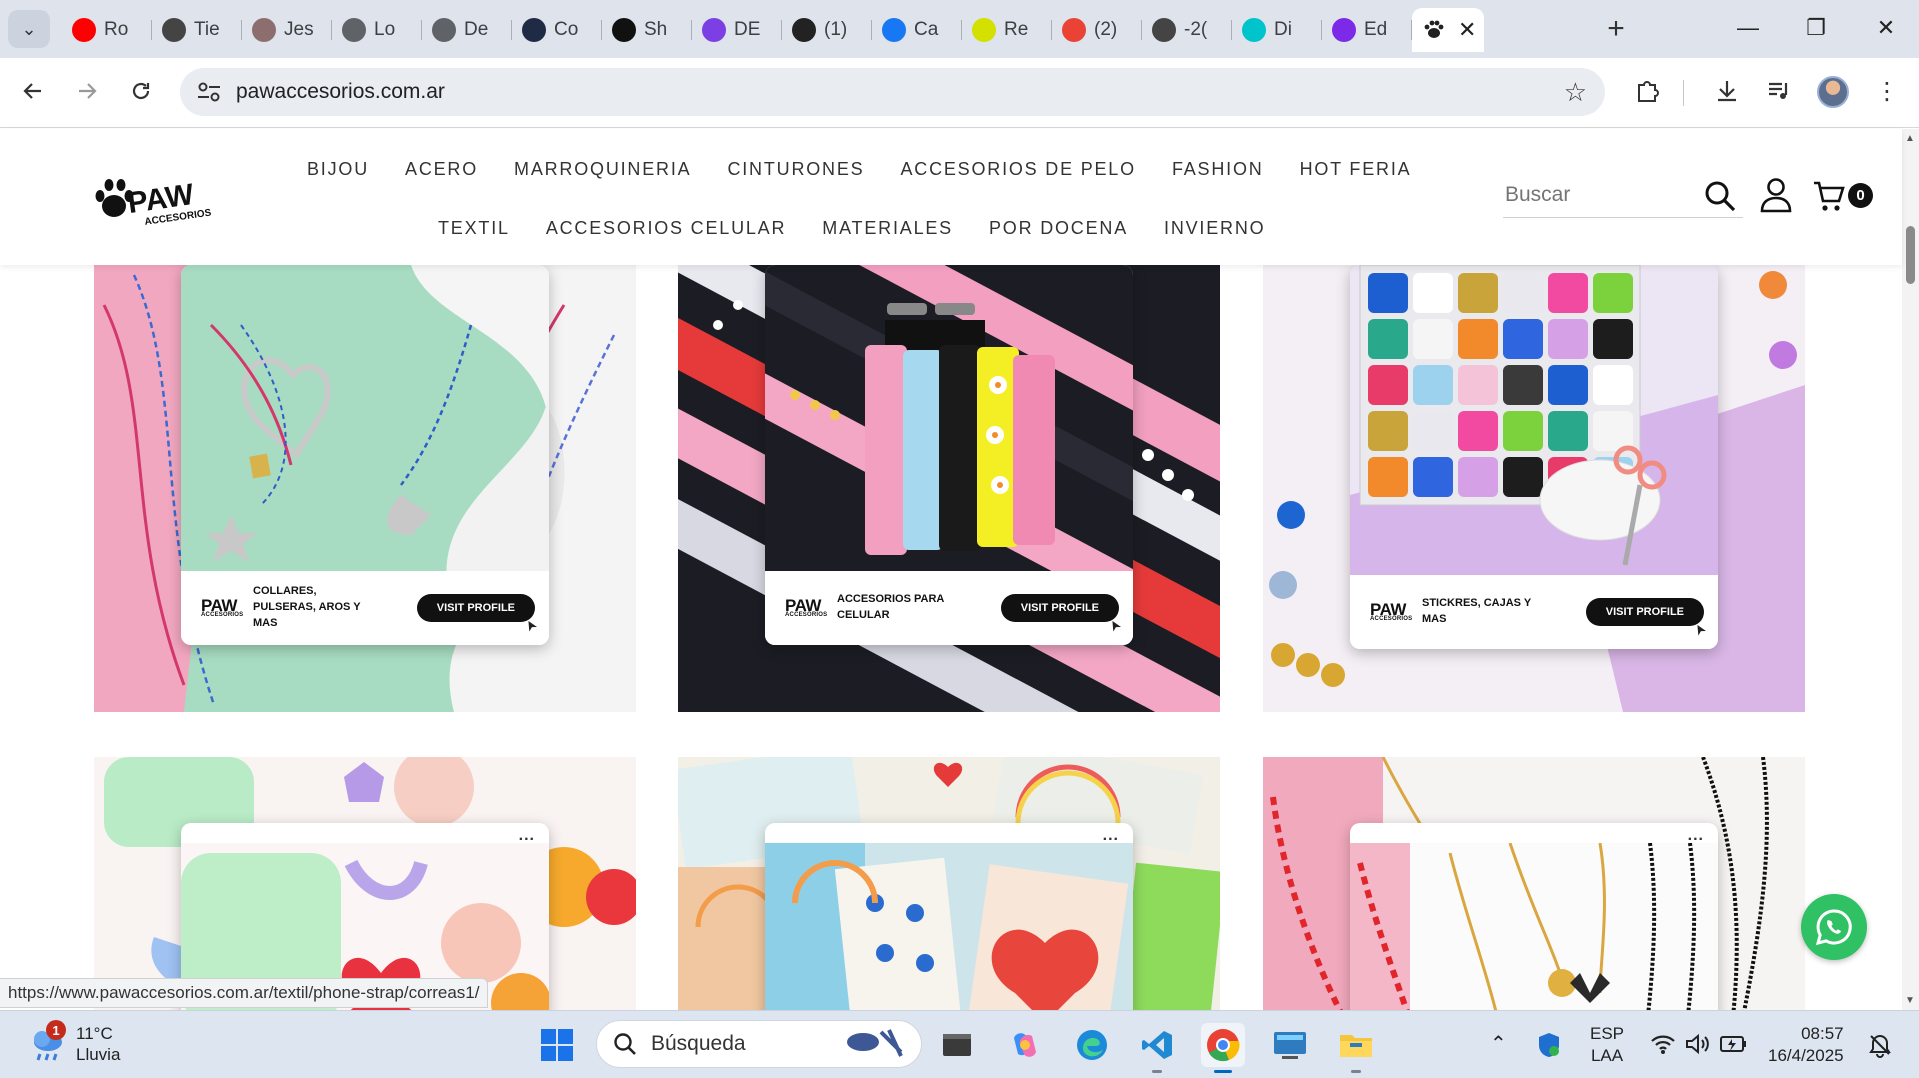 This screenshot has width=1919, height=1078. I want to click on nav-link: ACCESORIOS CELULAR, so click(666, 228).